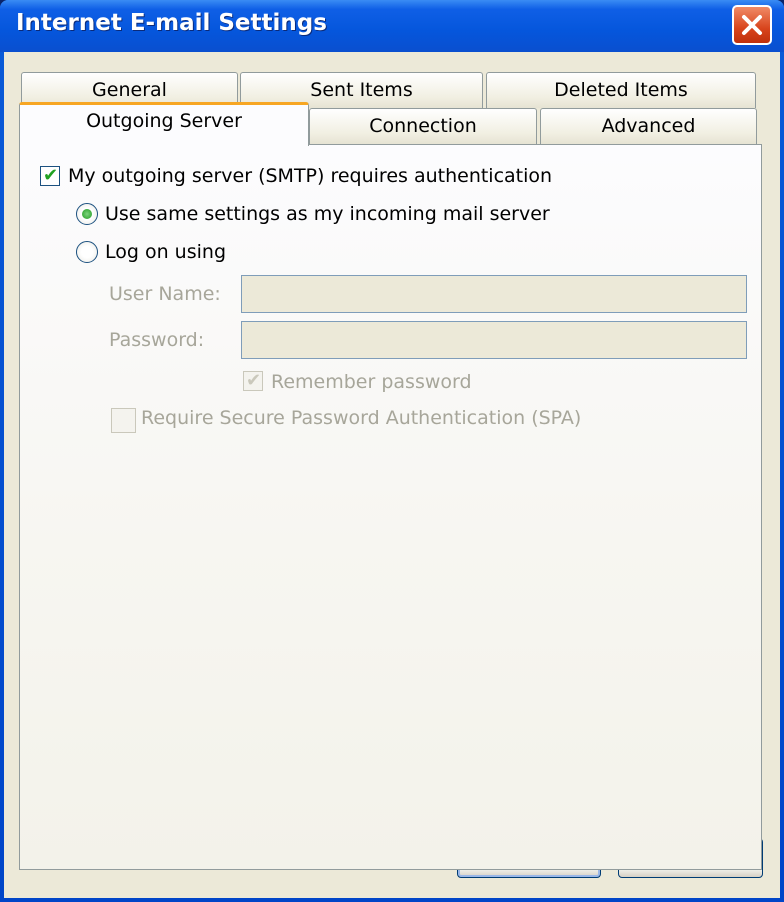  What do you see at coordinates (392, 26) in the screenshot?
I see `title-bar: Internet E-mail Settings` at bounding box center [392, 26].